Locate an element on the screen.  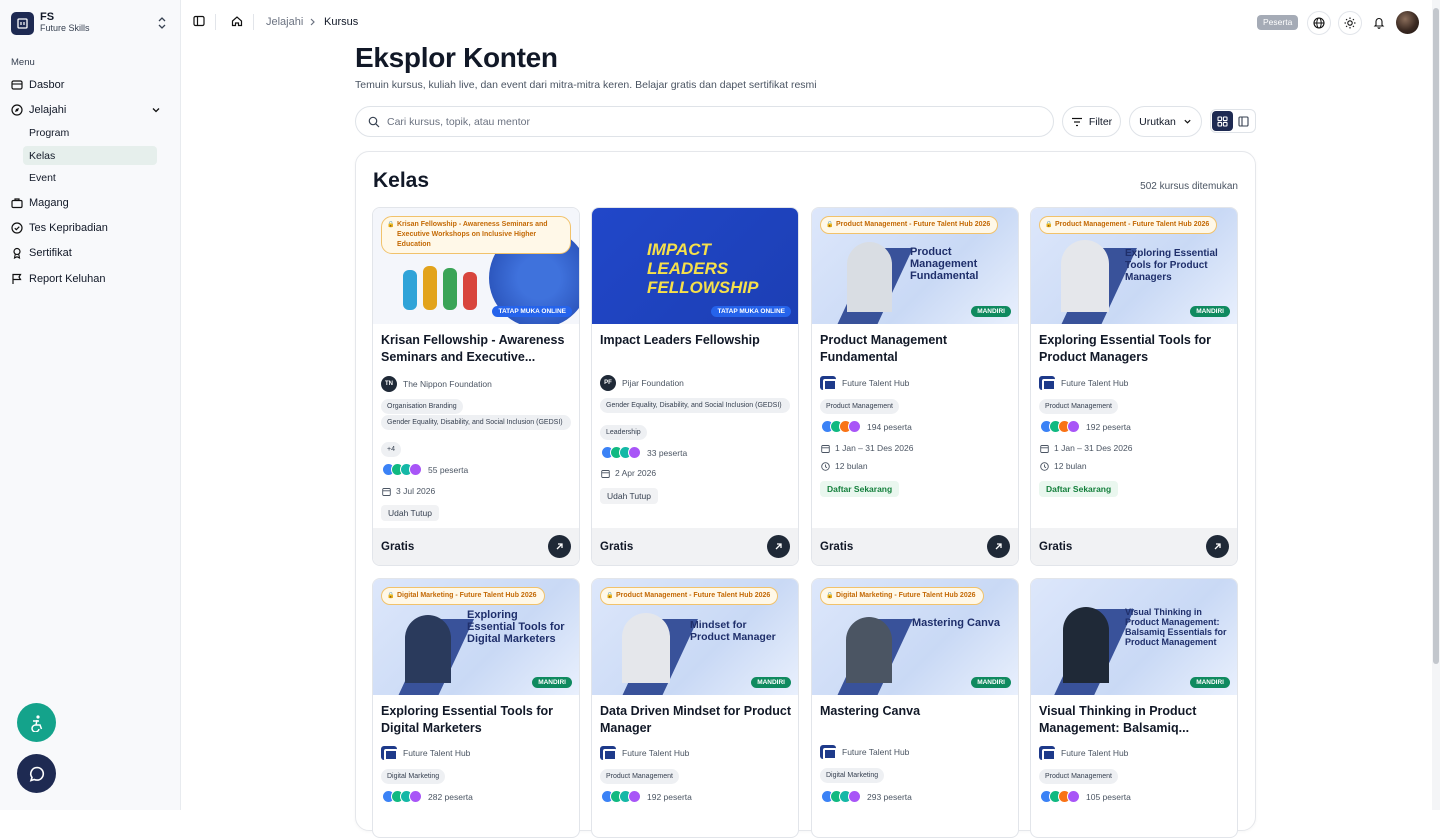
participant-label: 282 peserta is located at coordinates (450, 796).